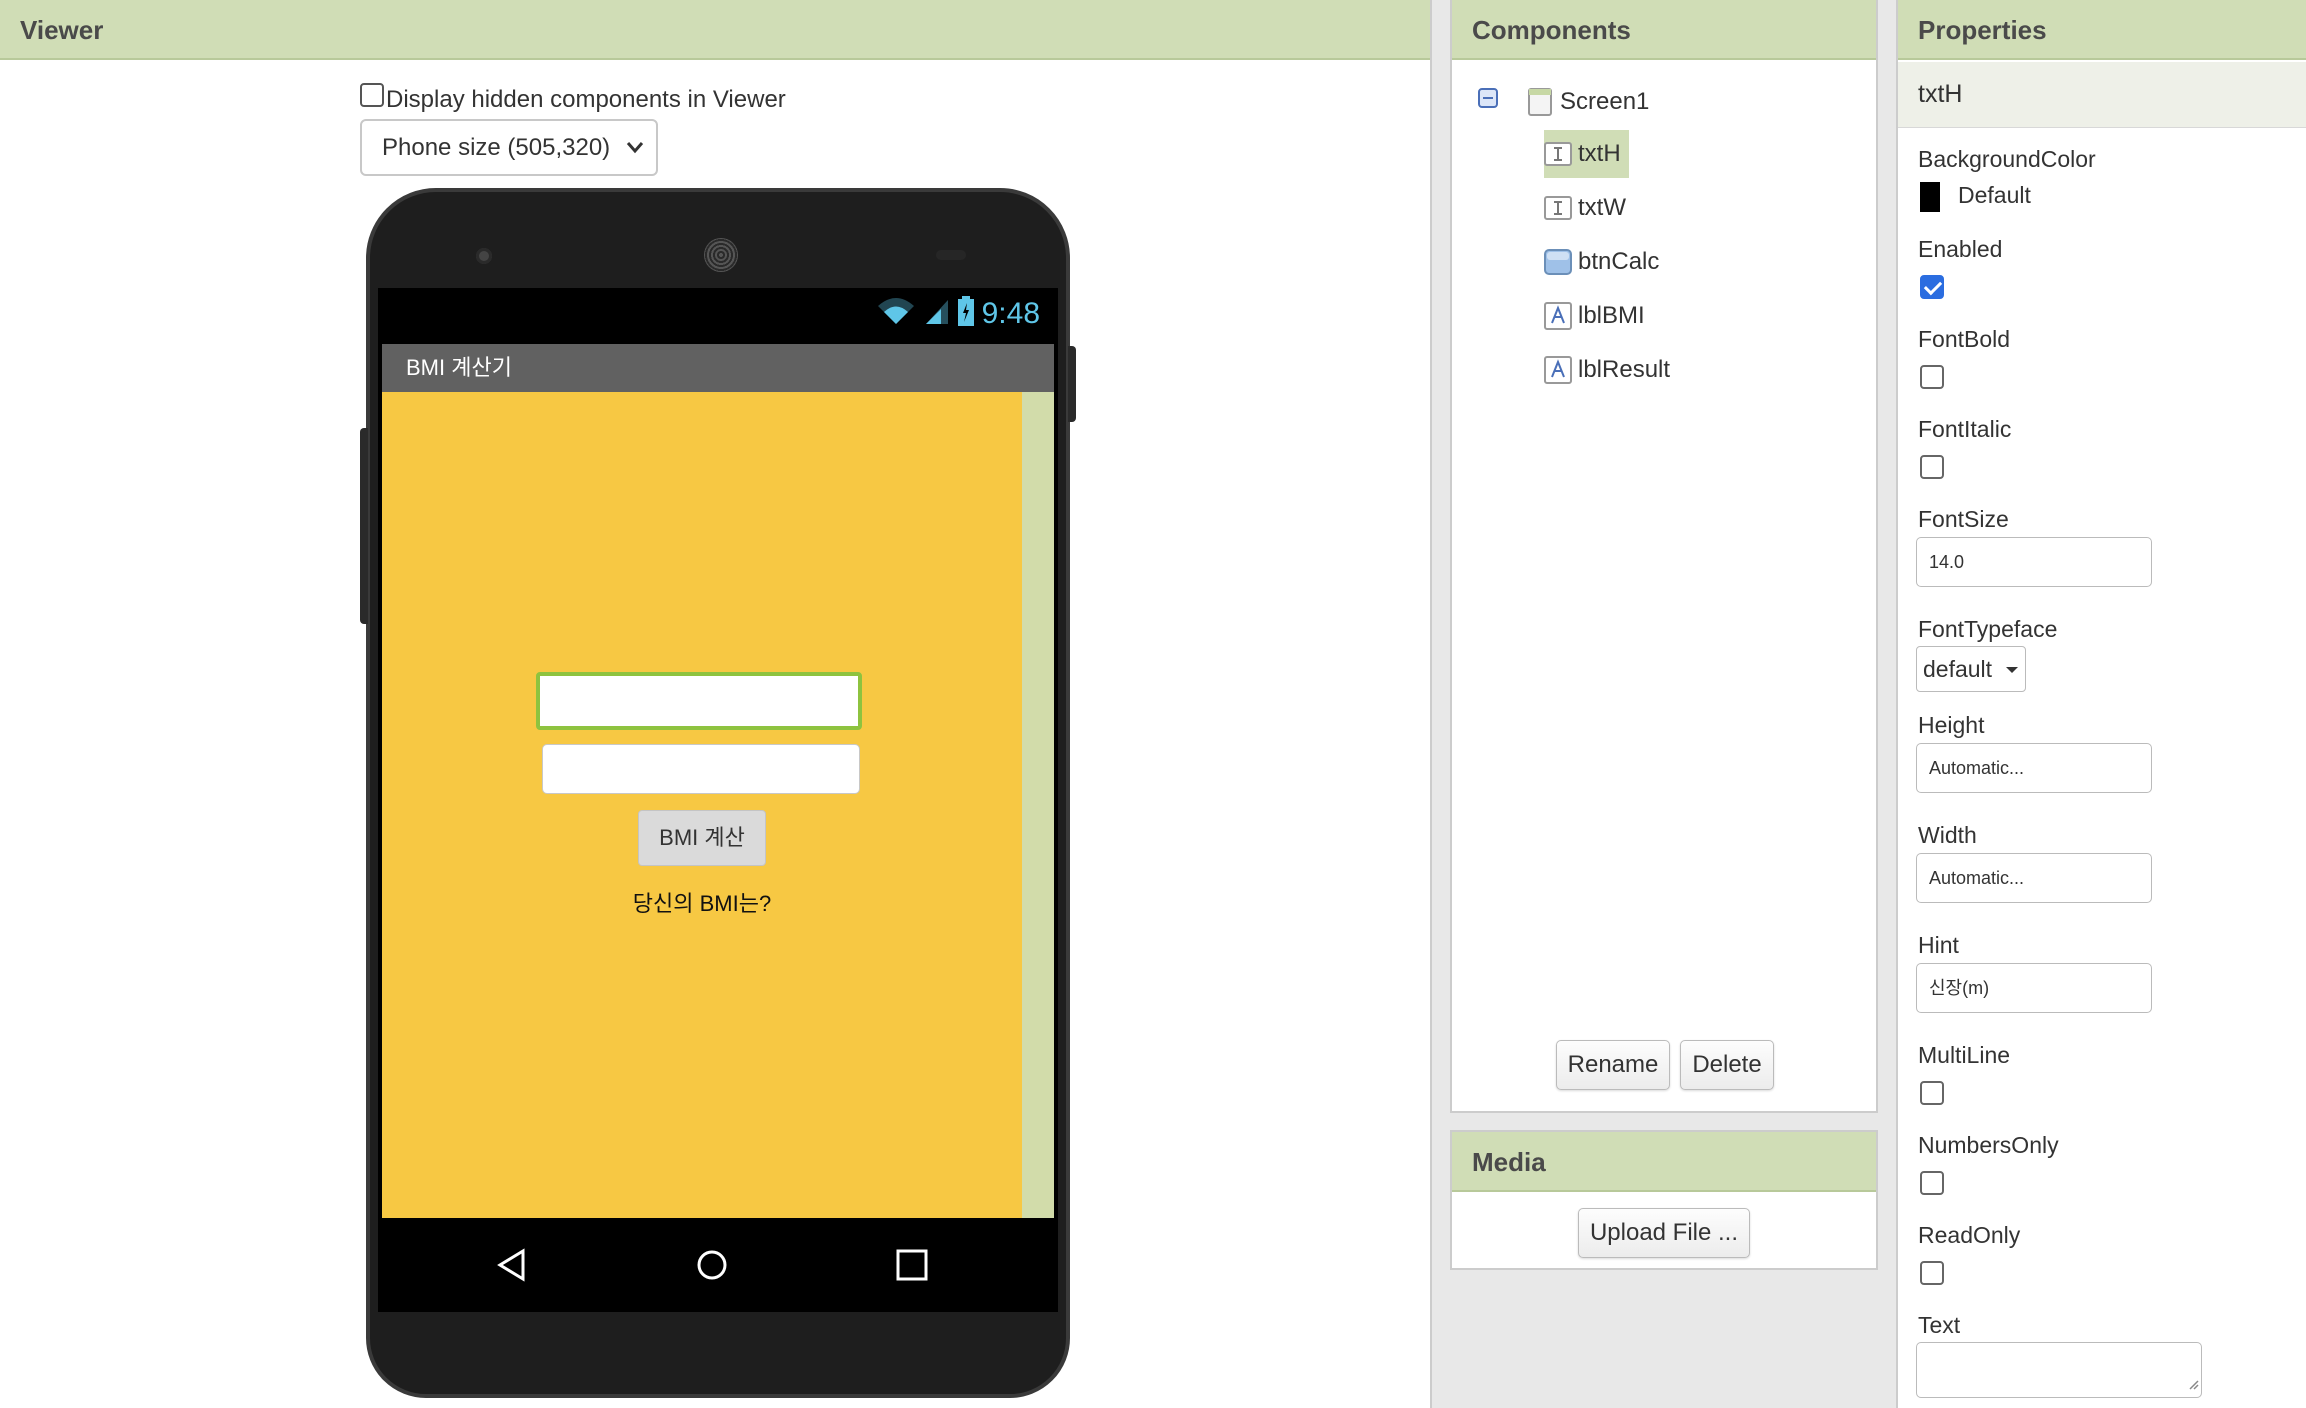 This screenshot has width=2306, height=1408. What do you see at coordinates (912, 1265) in the screenshot?
I see `recents-icon` at bounding box center [912, 1265].